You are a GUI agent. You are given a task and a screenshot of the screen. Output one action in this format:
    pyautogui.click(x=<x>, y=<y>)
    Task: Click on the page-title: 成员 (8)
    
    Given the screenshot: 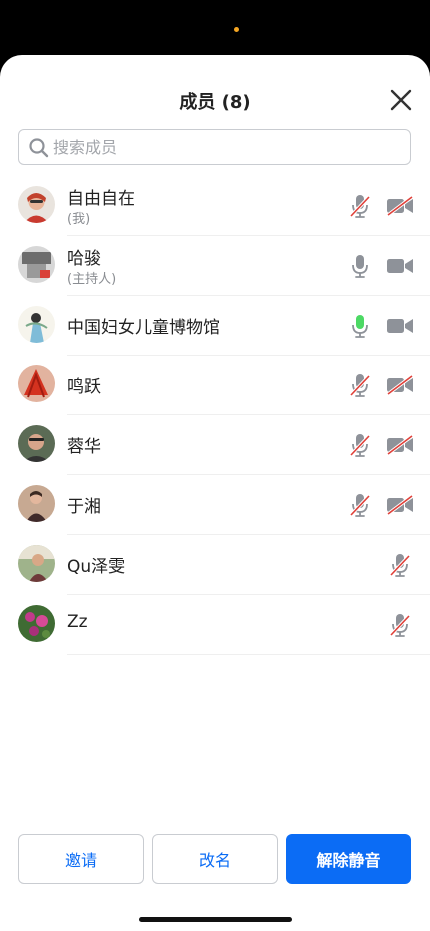 What is the action you would take?
    pyautogui.click(x=215, y=102)
    